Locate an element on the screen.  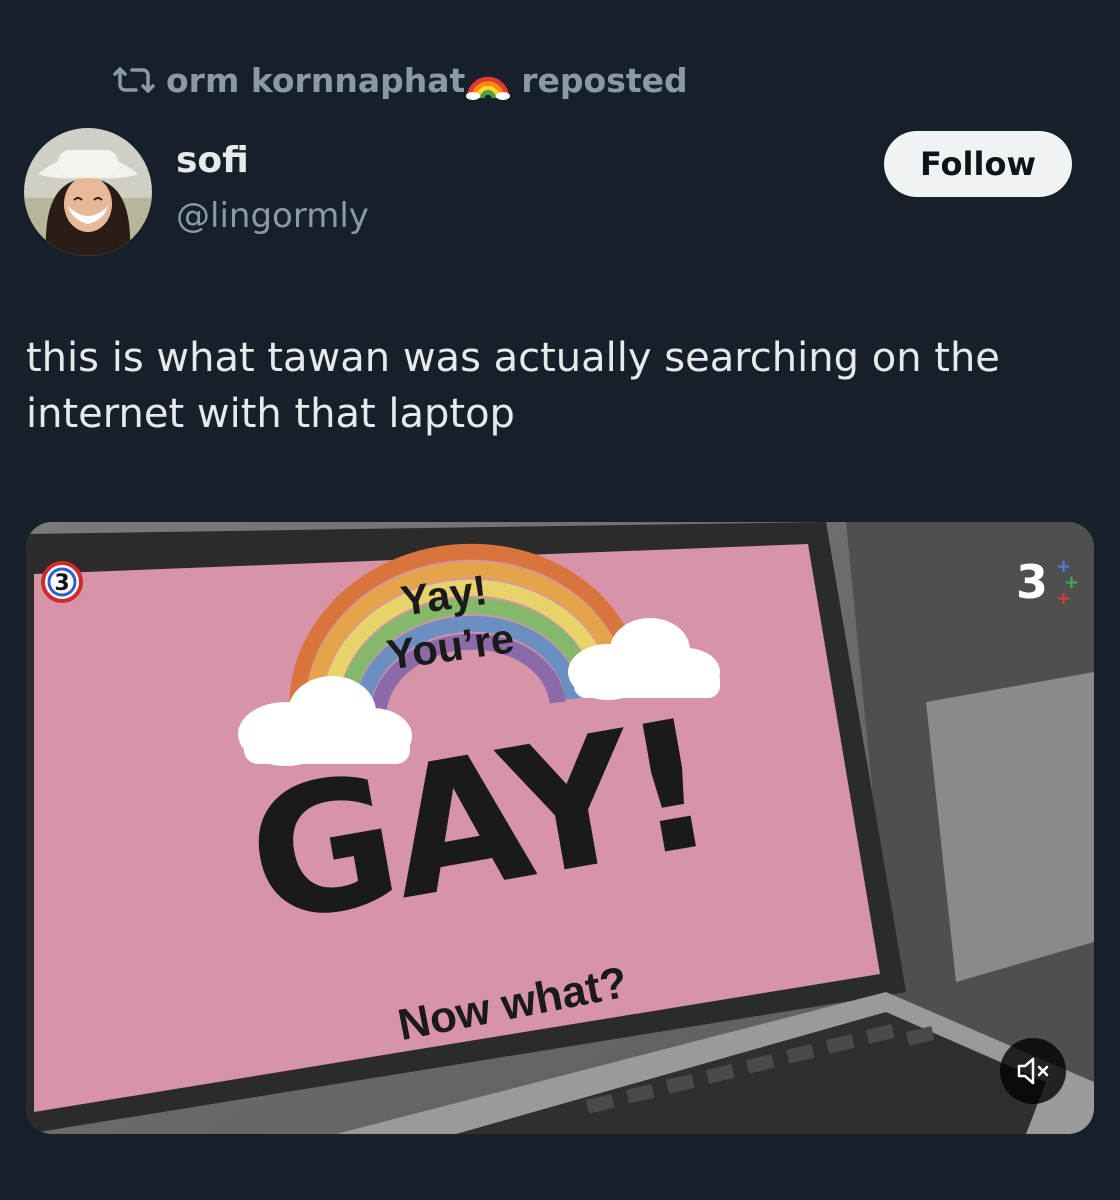
avatar is located at coordinates (88, 192).